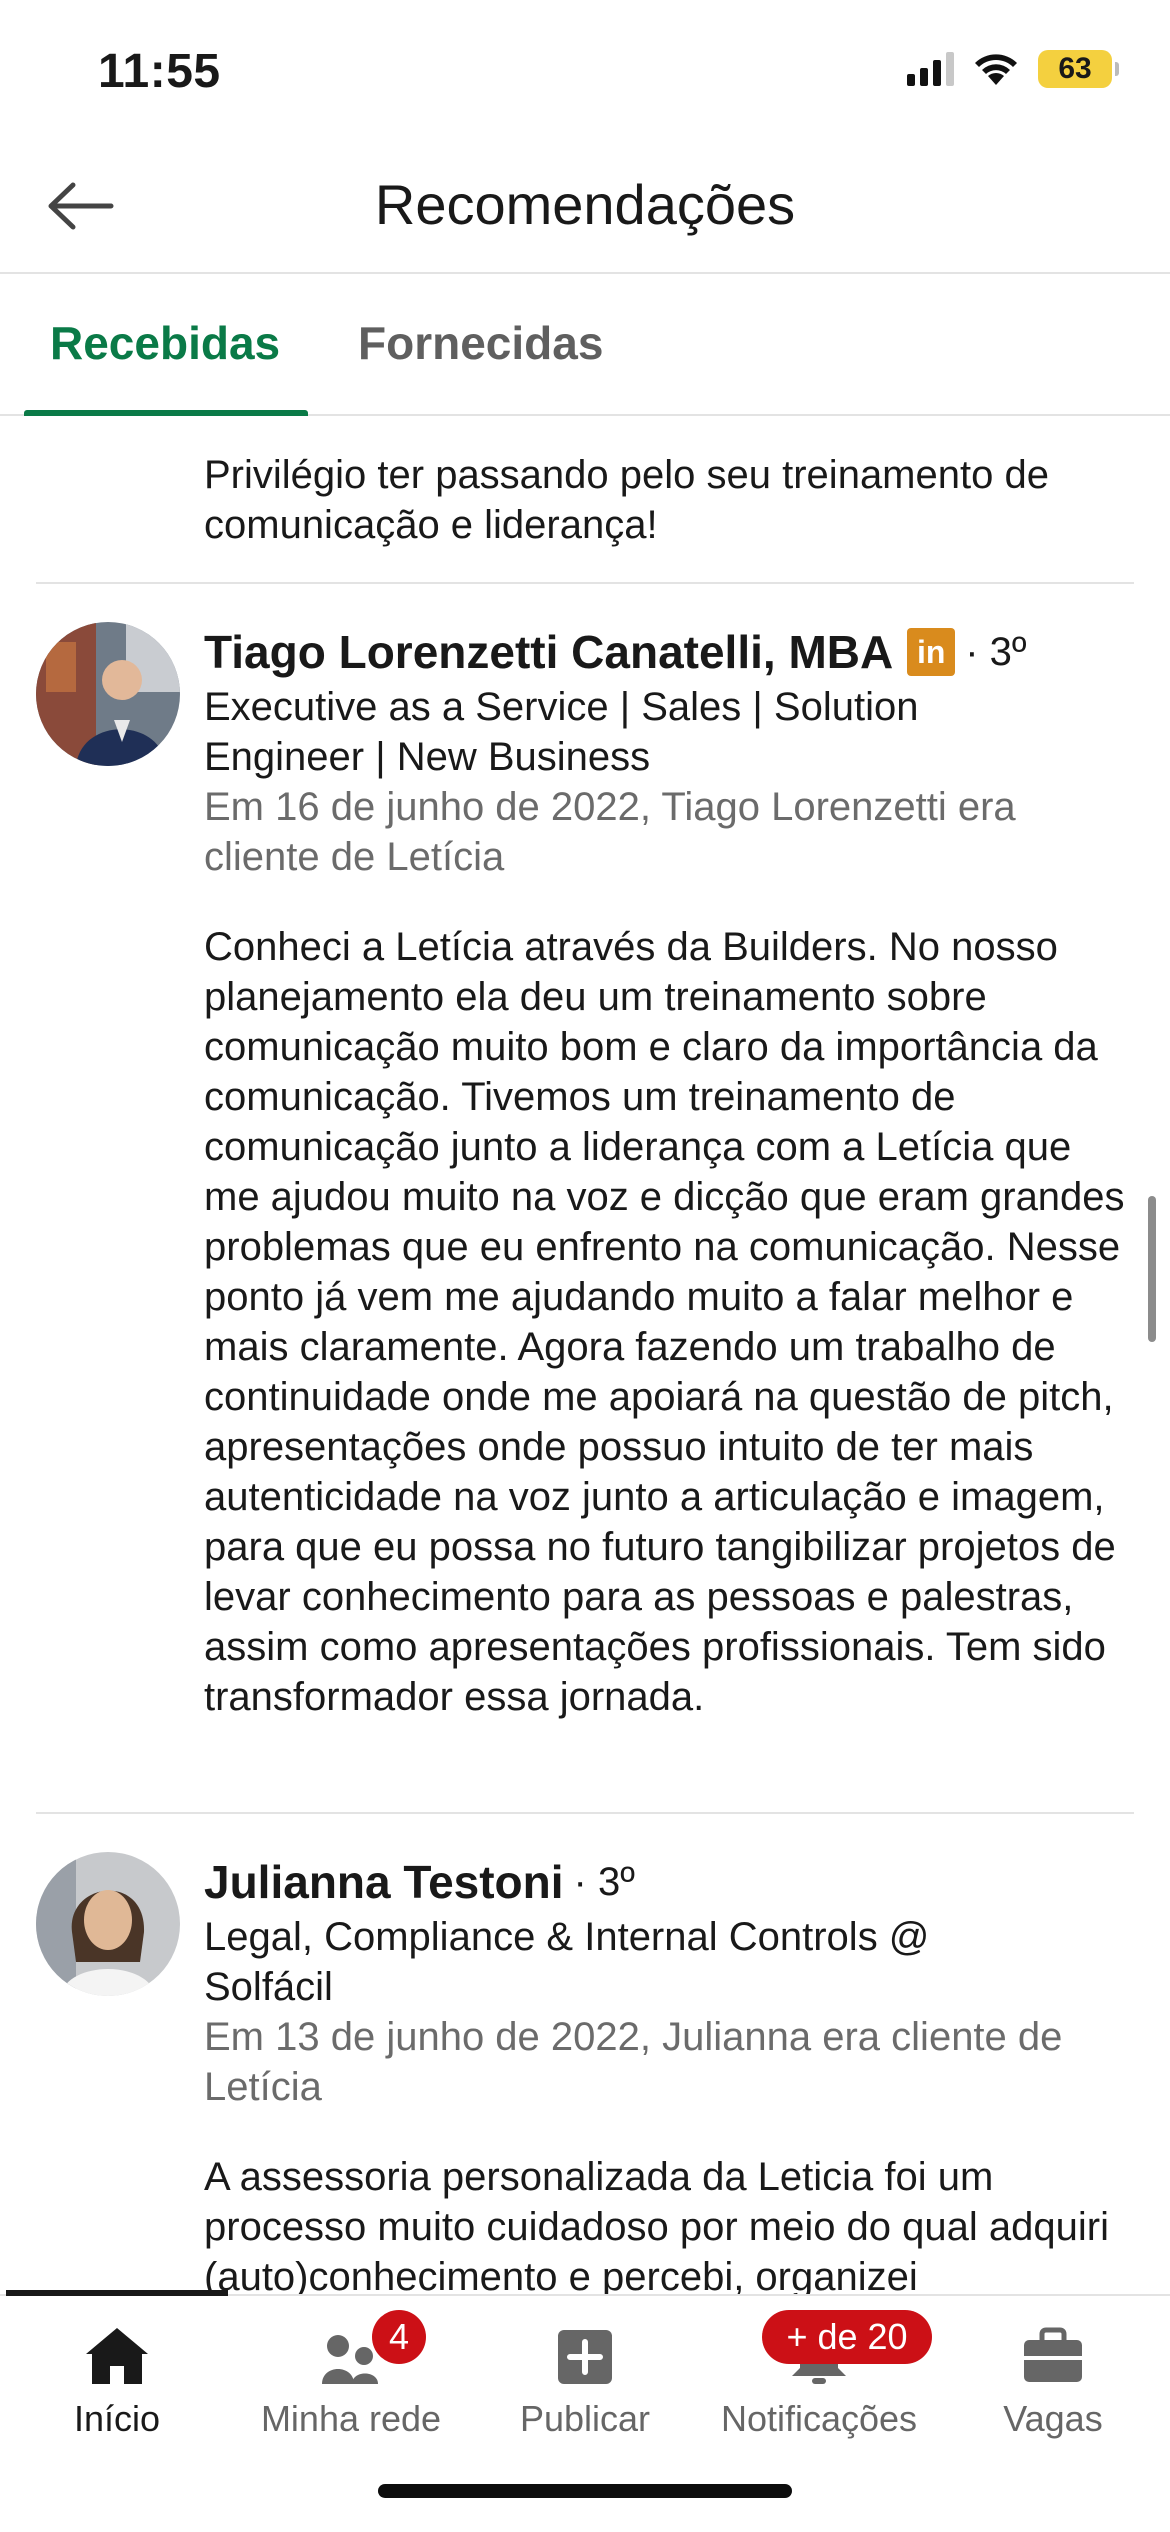  What do you see at coordinates (351, 2418) in the screenshot?
I see `nav-label: Minha rede` at bounding box center [351, 2418].